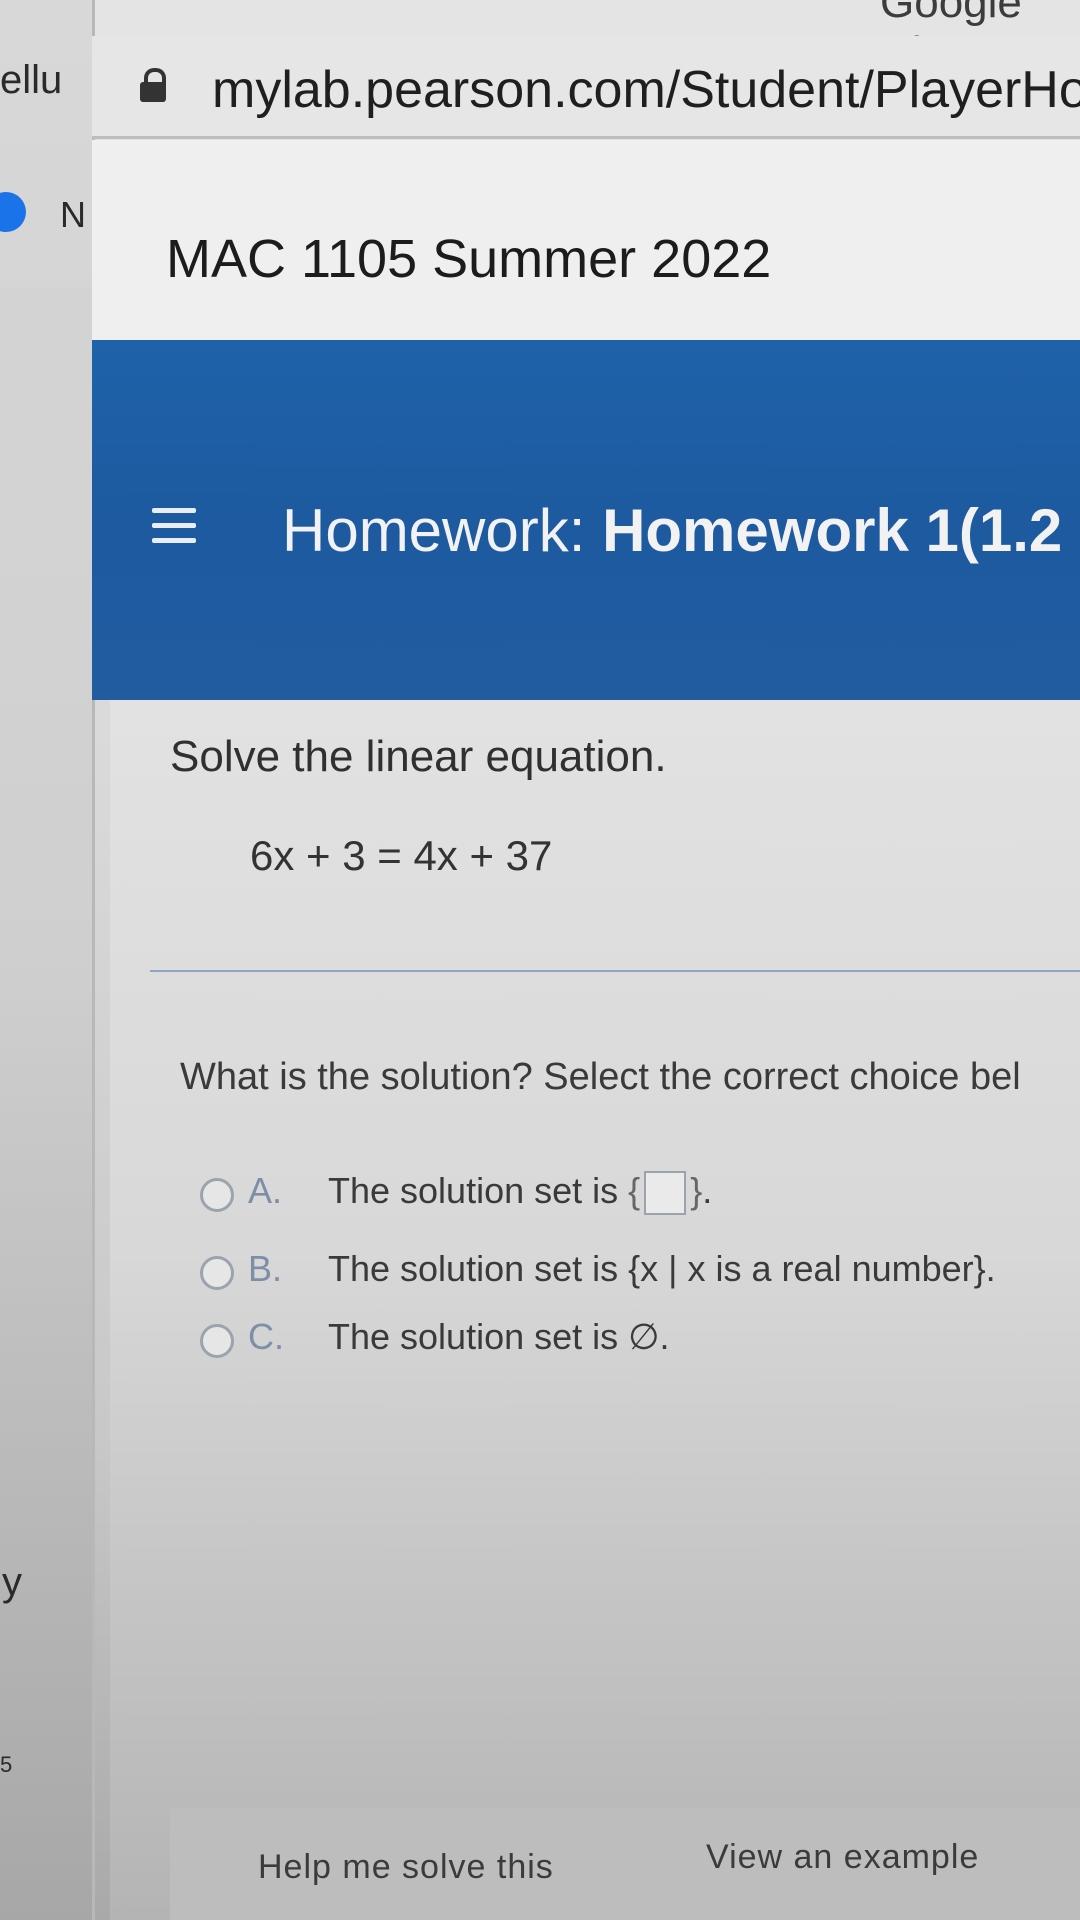 The width and height of the screenshot is (1080, 1920). I want to click on choice-letter: A., so click(265, 1190).